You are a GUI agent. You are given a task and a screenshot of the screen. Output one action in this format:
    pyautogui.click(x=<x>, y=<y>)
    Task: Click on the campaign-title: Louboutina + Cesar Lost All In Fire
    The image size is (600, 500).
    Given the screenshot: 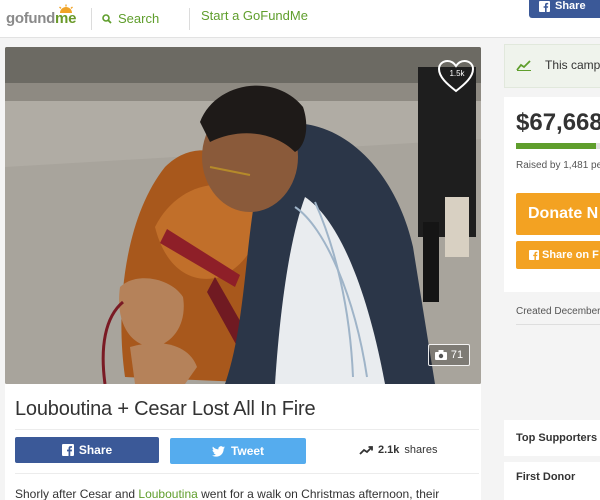 What is the action you would take?
    pyautogui.click(x=165, y=409)
    